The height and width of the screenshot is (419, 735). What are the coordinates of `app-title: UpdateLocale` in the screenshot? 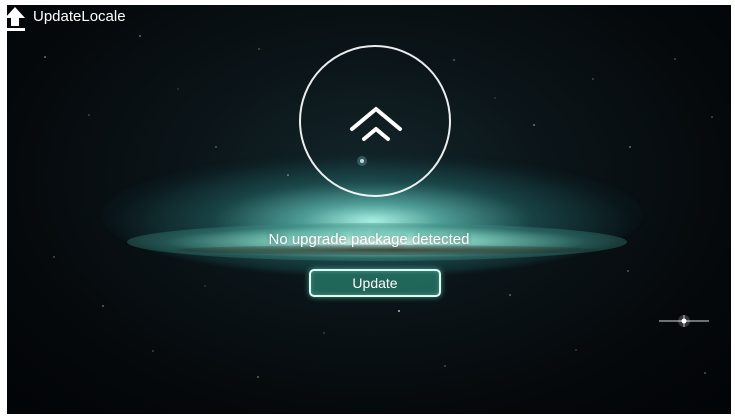 It's located at (79, 16).